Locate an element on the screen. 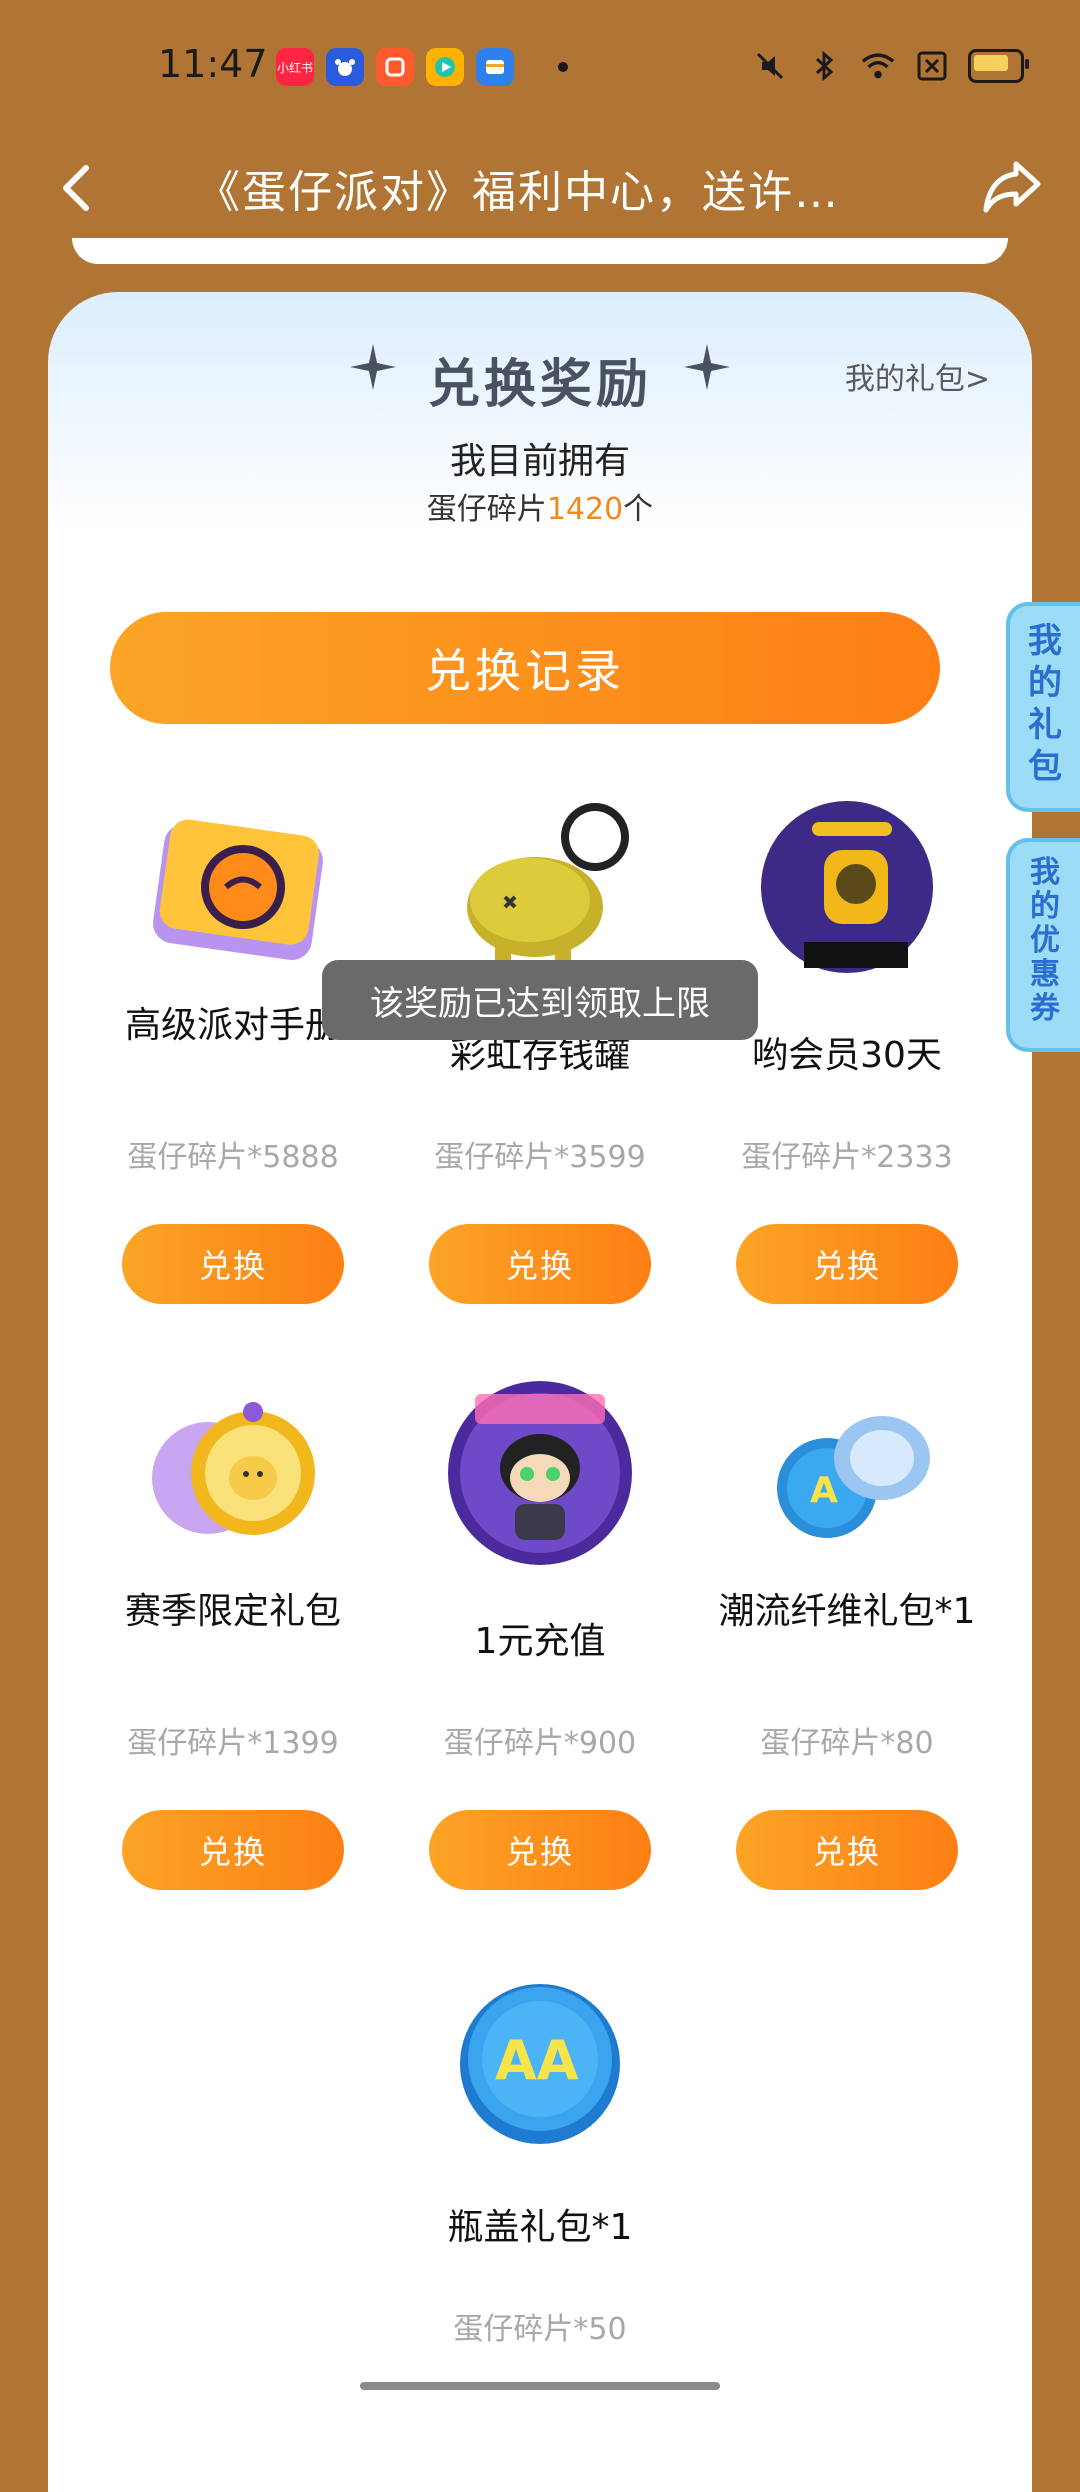 This screenshot has width=1080, height=2492. reward-item: AA 瓶盖礼包*1 蛋仔碎片*50 is located at coordinates (540, 2174).